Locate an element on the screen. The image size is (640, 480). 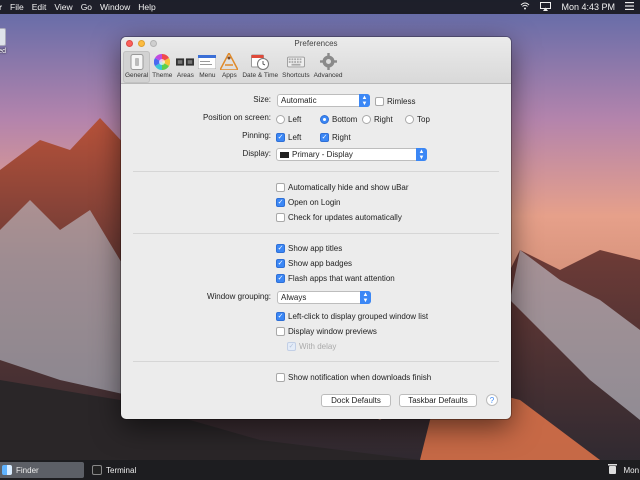
tab-apps: Apps is located at coordinates (229, 67).